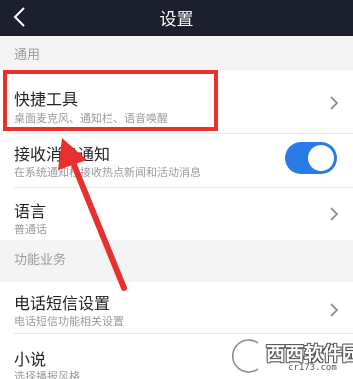 The width and height of the screenshot is (353, 379). I want to click on watermark-text: 西西软件园, so click(309, 354).